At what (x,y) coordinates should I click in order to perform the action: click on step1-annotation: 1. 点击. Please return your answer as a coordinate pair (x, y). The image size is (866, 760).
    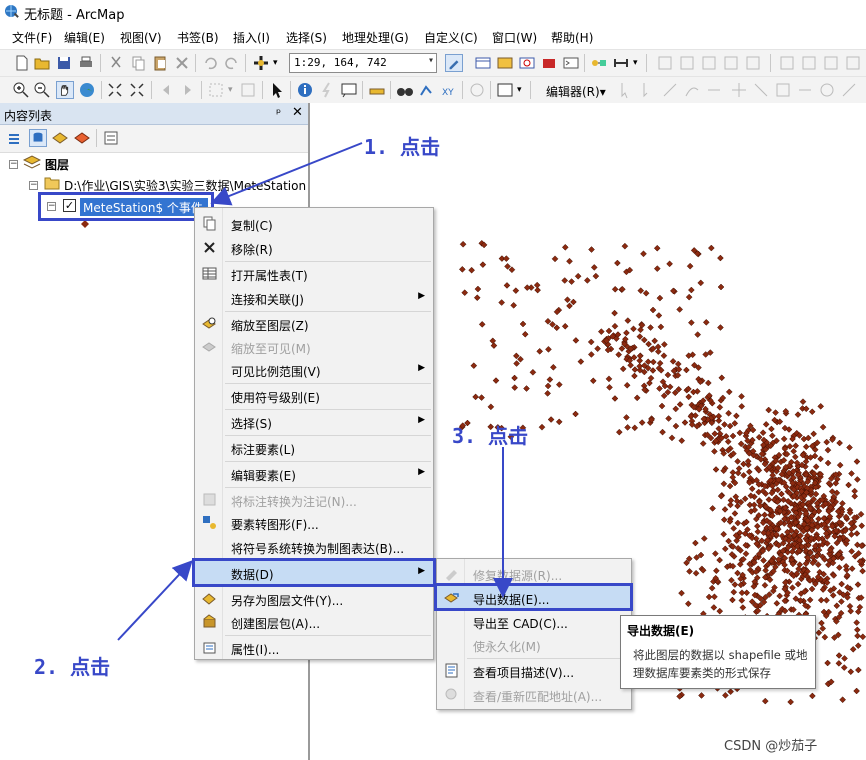
    Looking at the image, I should click on (402, 147).